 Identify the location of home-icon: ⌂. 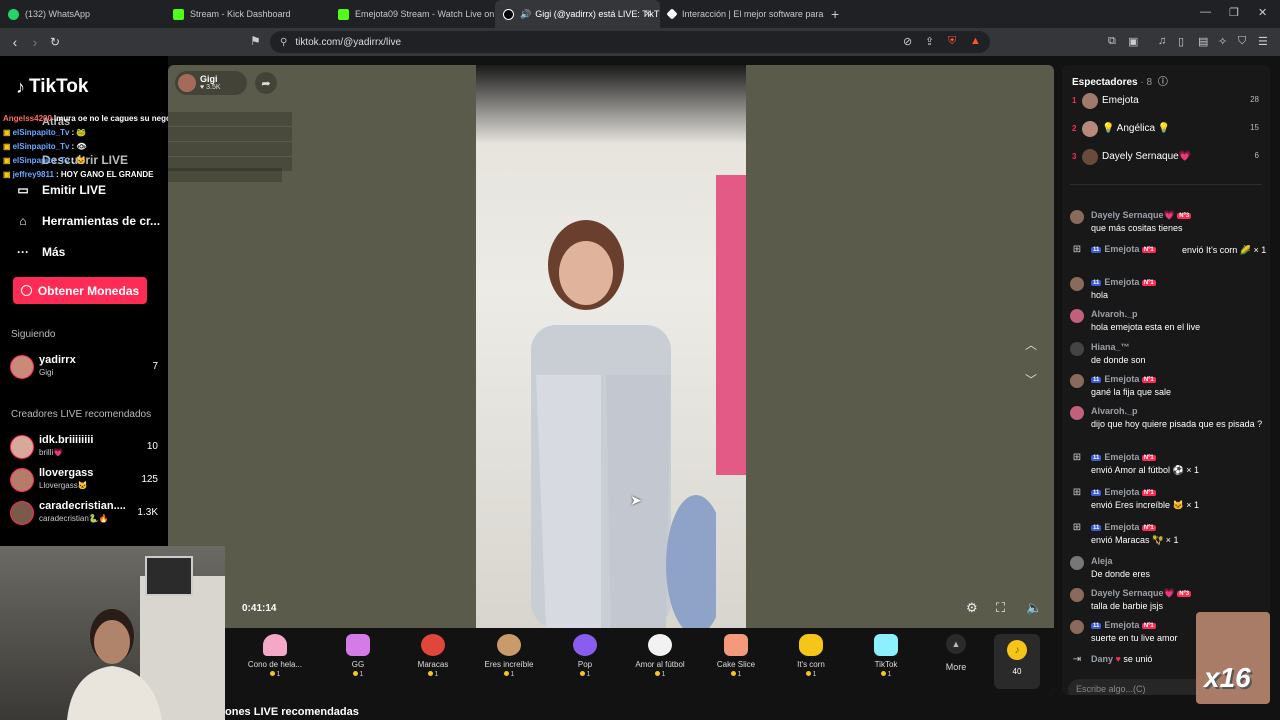
(23, 221).